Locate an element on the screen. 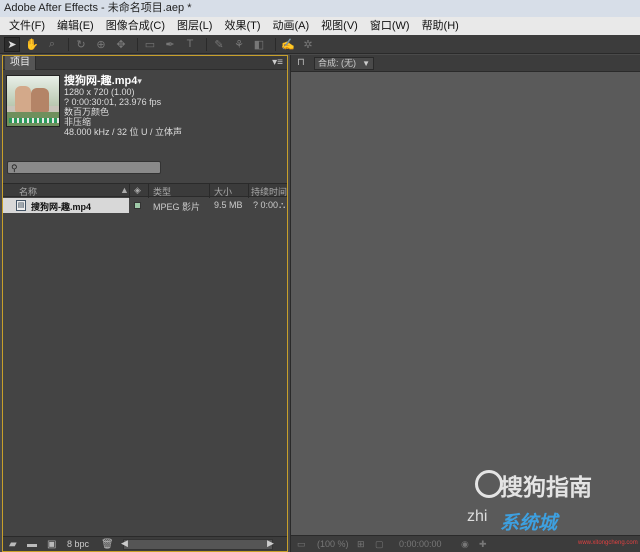  horizontal-scrollbar is located at coordinates (198, 544).